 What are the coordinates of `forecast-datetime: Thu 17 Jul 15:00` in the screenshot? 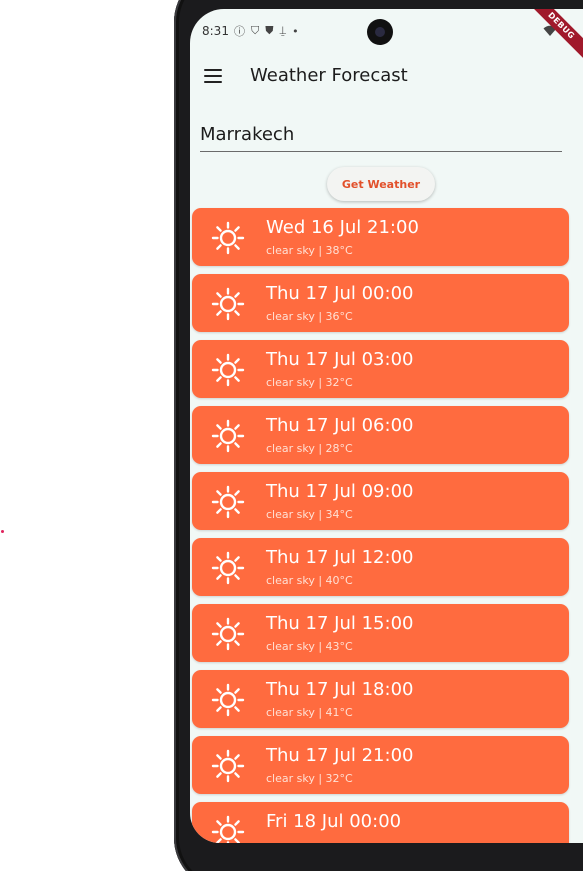 It's located at (340, 623).